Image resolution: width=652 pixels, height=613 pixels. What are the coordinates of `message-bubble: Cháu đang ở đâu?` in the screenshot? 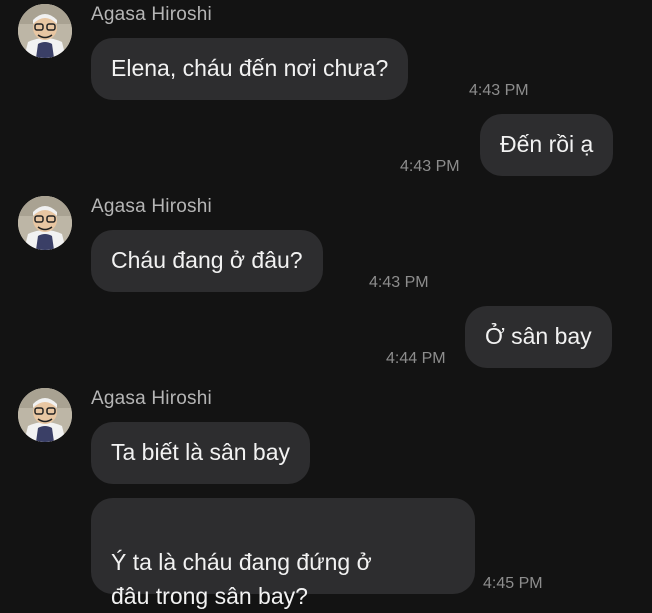 It's located at (207, 261).